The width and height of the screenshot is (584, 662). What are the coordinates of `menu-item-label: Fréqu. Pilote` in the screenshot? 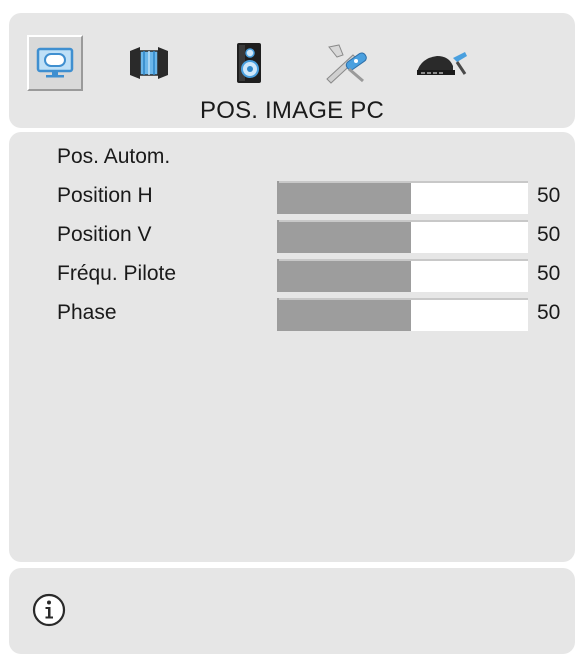 It's located at (117, 273).